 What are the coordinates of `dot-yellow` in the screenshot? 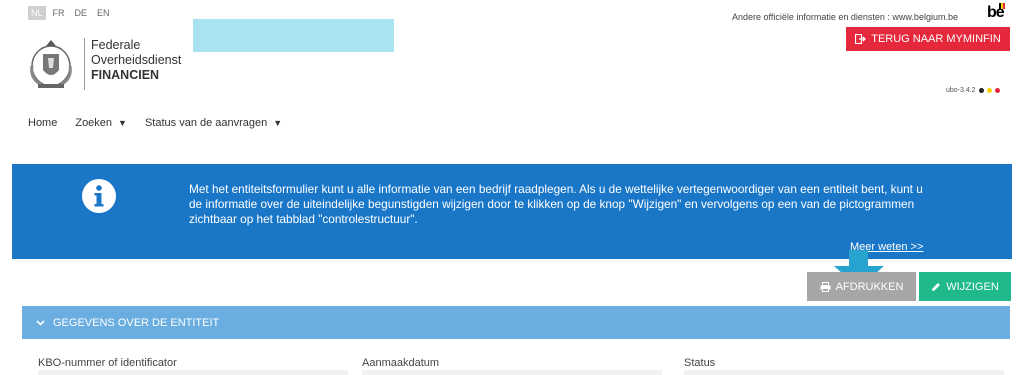 It's located at (989, 90).